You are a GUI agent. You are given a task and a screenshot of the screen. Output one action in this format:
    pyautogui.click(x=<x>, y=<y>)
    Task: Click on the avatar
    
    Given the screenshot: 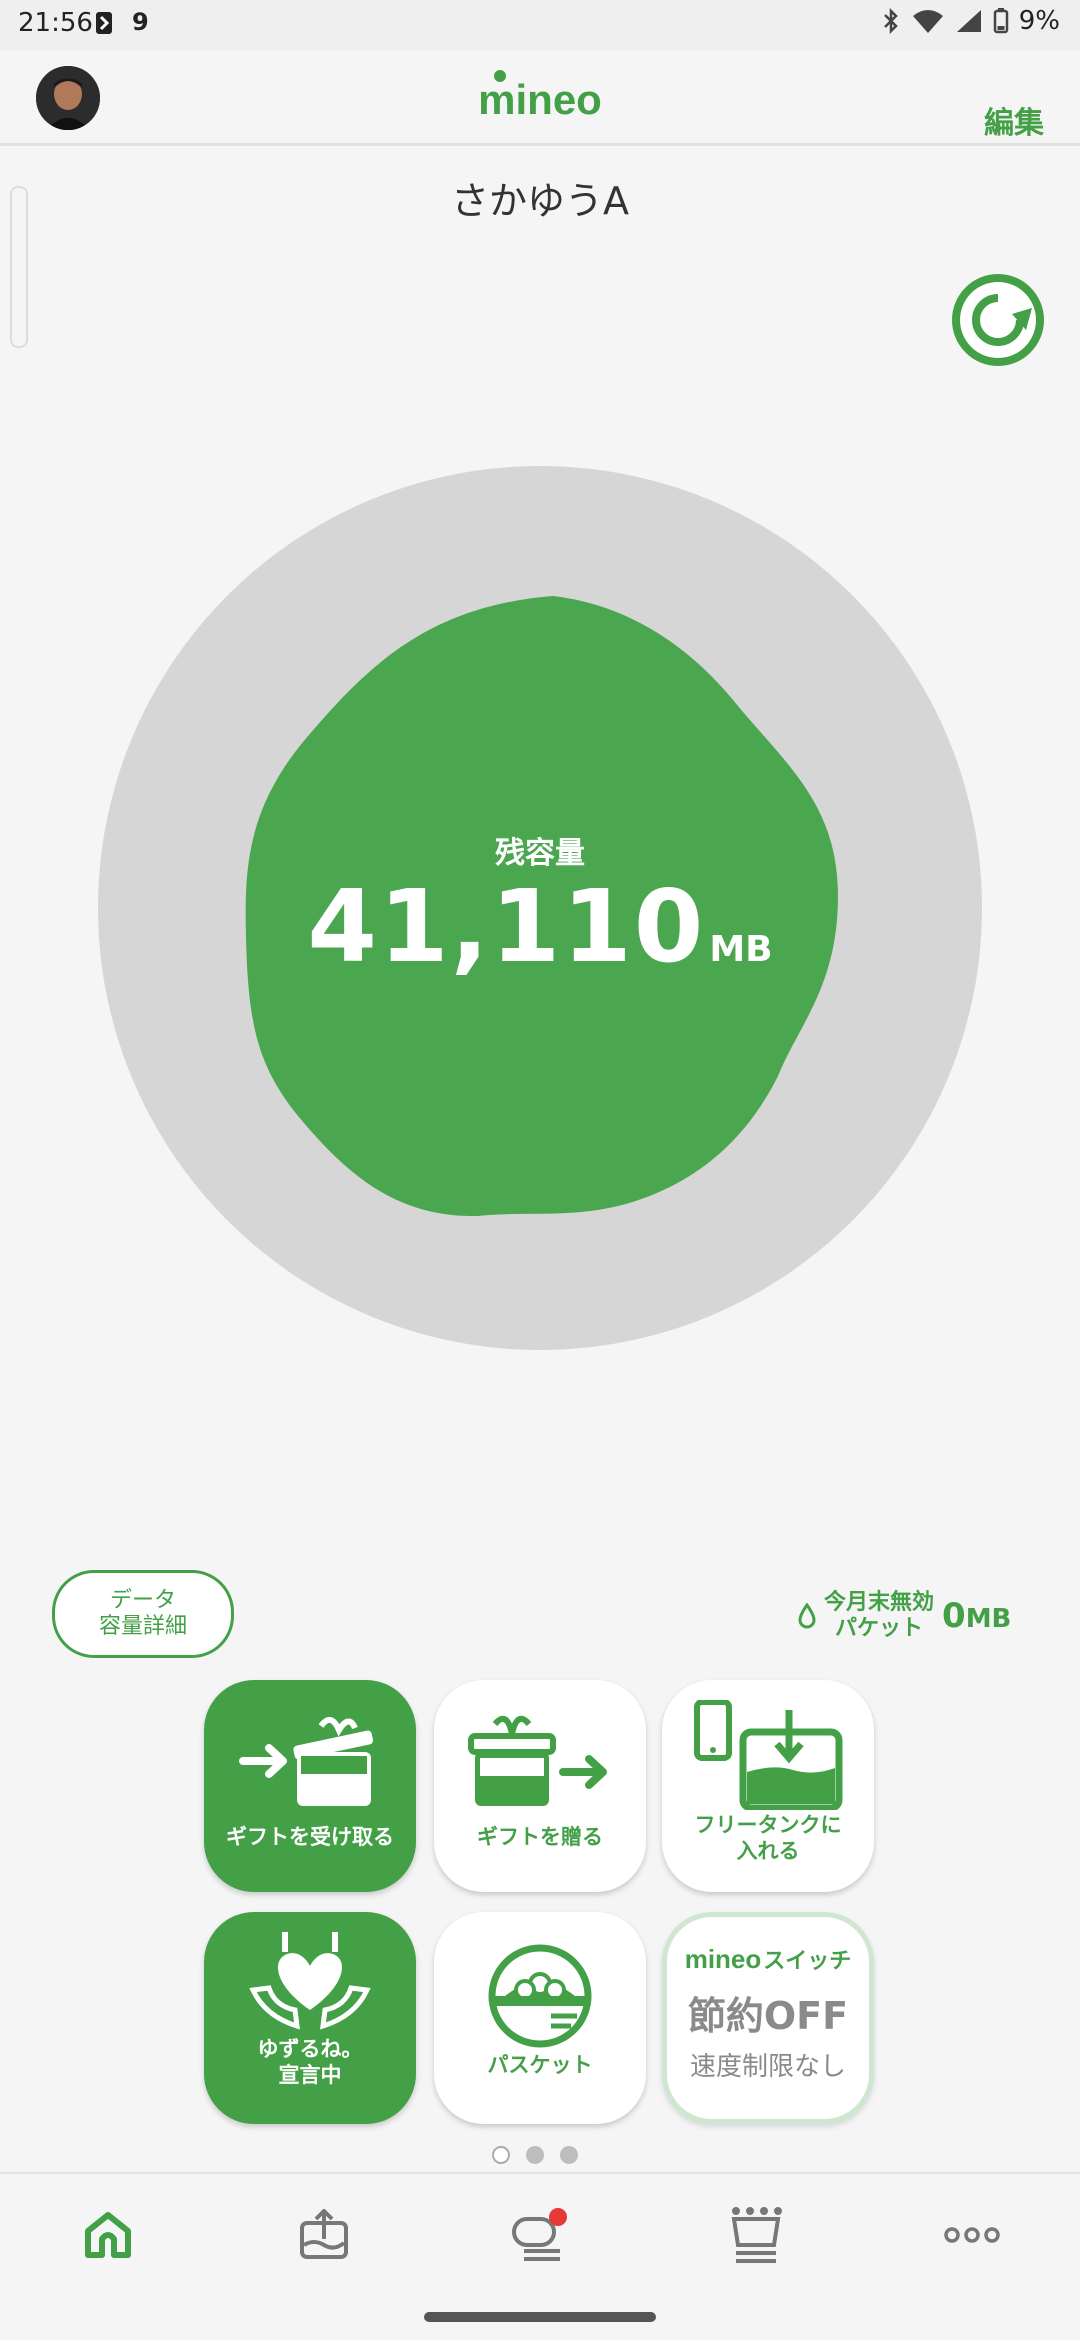 What is the action you would take?
    pyautogui.click(x=68, y=98)
    